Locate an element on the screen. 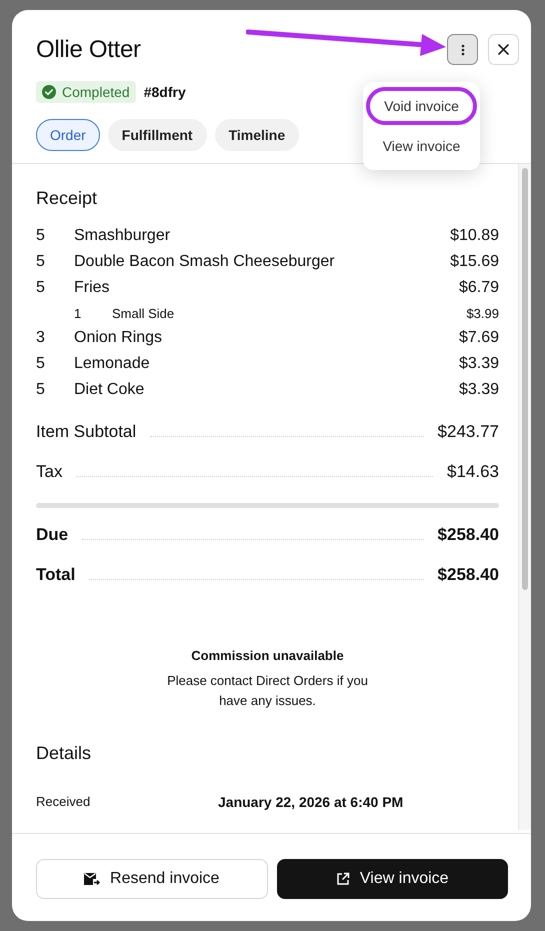 Image resolution: width=545 pixels, height=931 pixels. tab: Order is located at coordinates (68, 135).